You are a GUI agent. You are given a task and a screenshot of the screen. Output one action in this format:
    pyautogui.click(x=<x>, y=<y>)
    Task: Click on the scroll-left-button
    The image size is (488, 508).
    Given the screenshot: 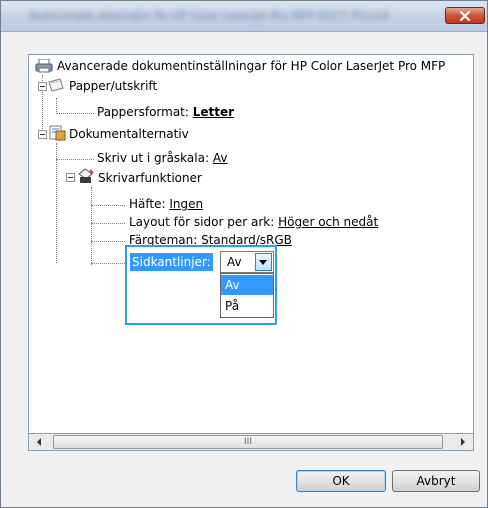 What is the action you would take?
    pyautogui.click(x=39, y=442)
    